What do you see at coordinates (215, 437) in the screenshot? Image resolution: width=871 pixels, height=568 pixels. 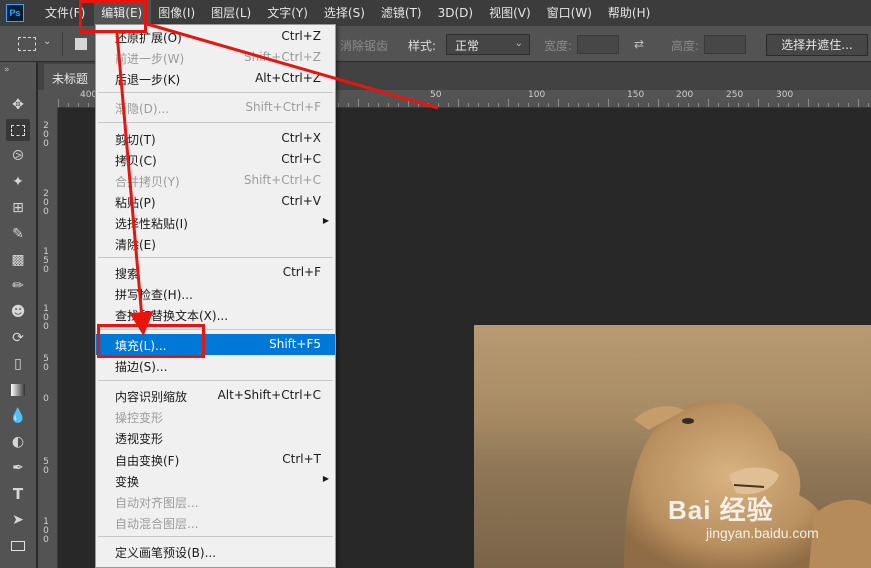 I see `menu-item-perspective-warp: 透视变形` at bounding box center [215, 437].